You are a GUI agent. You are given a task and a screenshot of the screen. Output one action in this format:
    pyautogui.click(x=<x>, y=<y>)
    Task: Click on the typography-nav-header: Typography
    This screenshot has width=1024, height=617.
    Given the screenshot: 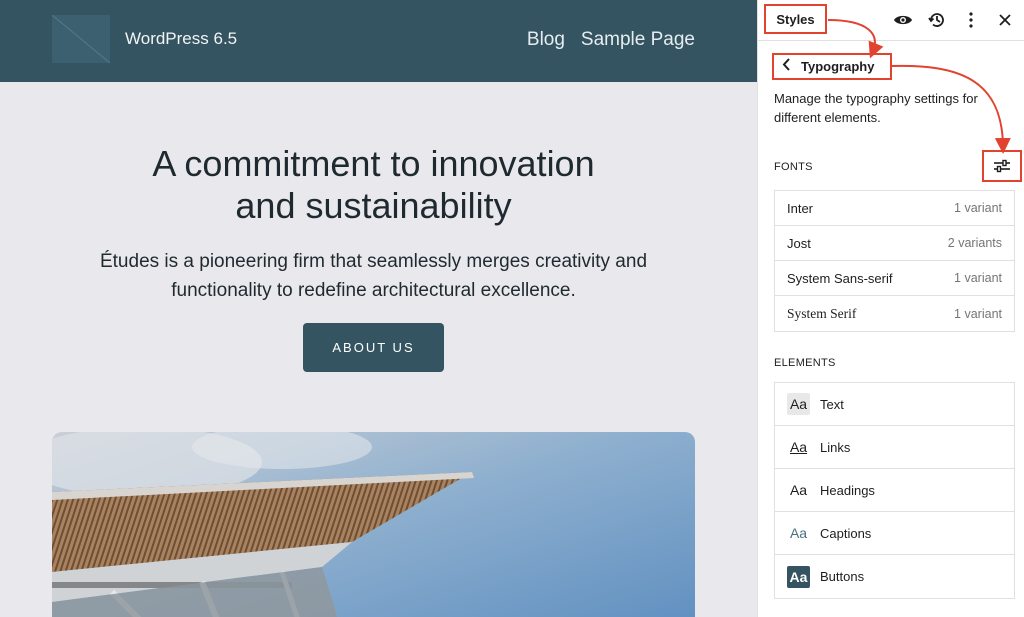 What is the action you would take?
    pyautogui.click(x=832, y=66)
    